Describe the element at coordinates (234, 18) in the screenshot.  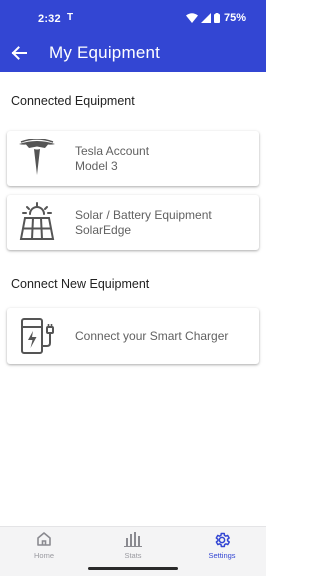
I see `battery-percent: 75%` at that location.